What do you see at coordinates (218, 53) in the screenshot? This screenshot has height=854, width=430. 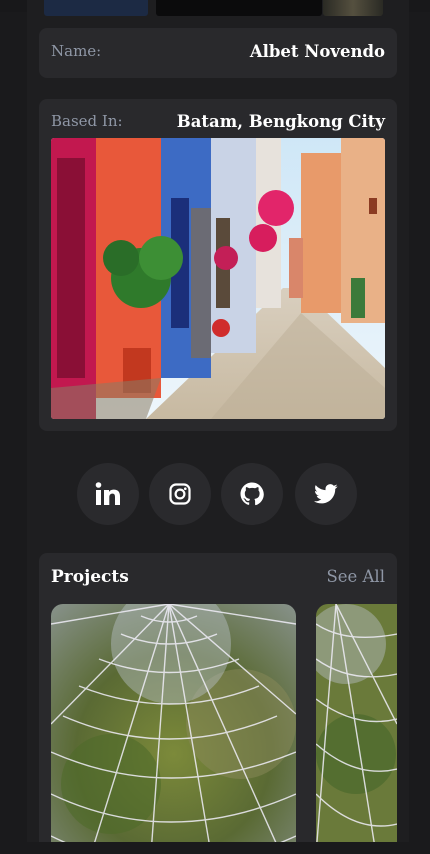 I see `name-card: Name: Albet Novendo` at bounding box center [218, 53].